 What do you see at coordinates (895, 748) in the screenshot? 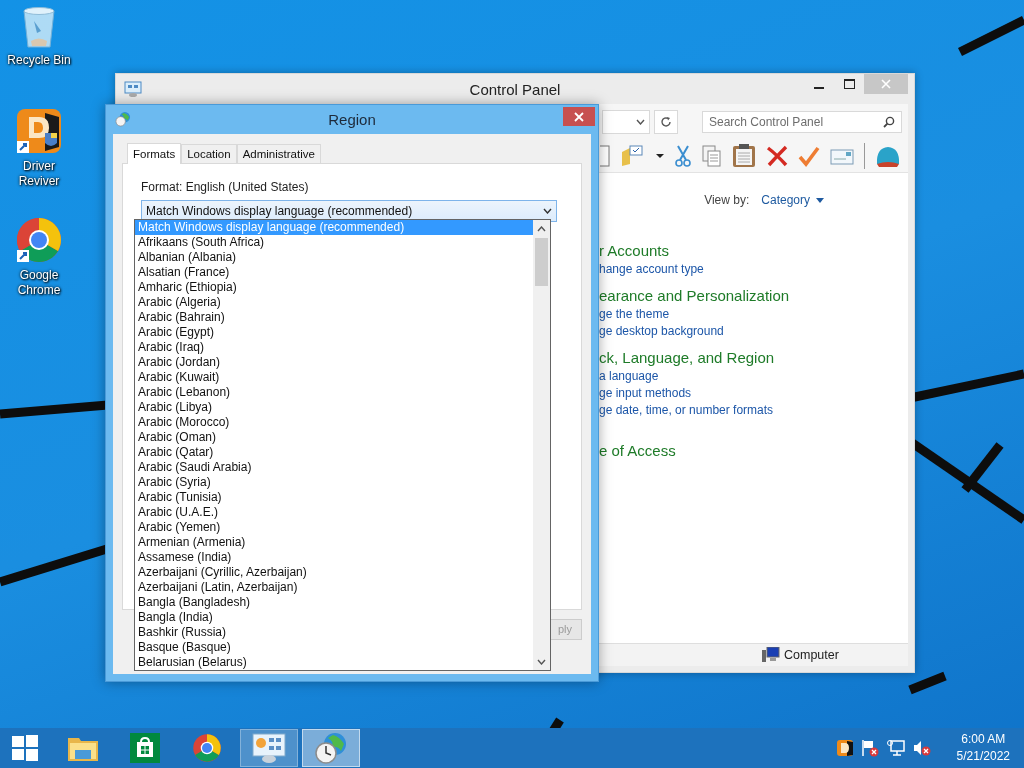
I see `network-icon` at bounding box center [895, 748].